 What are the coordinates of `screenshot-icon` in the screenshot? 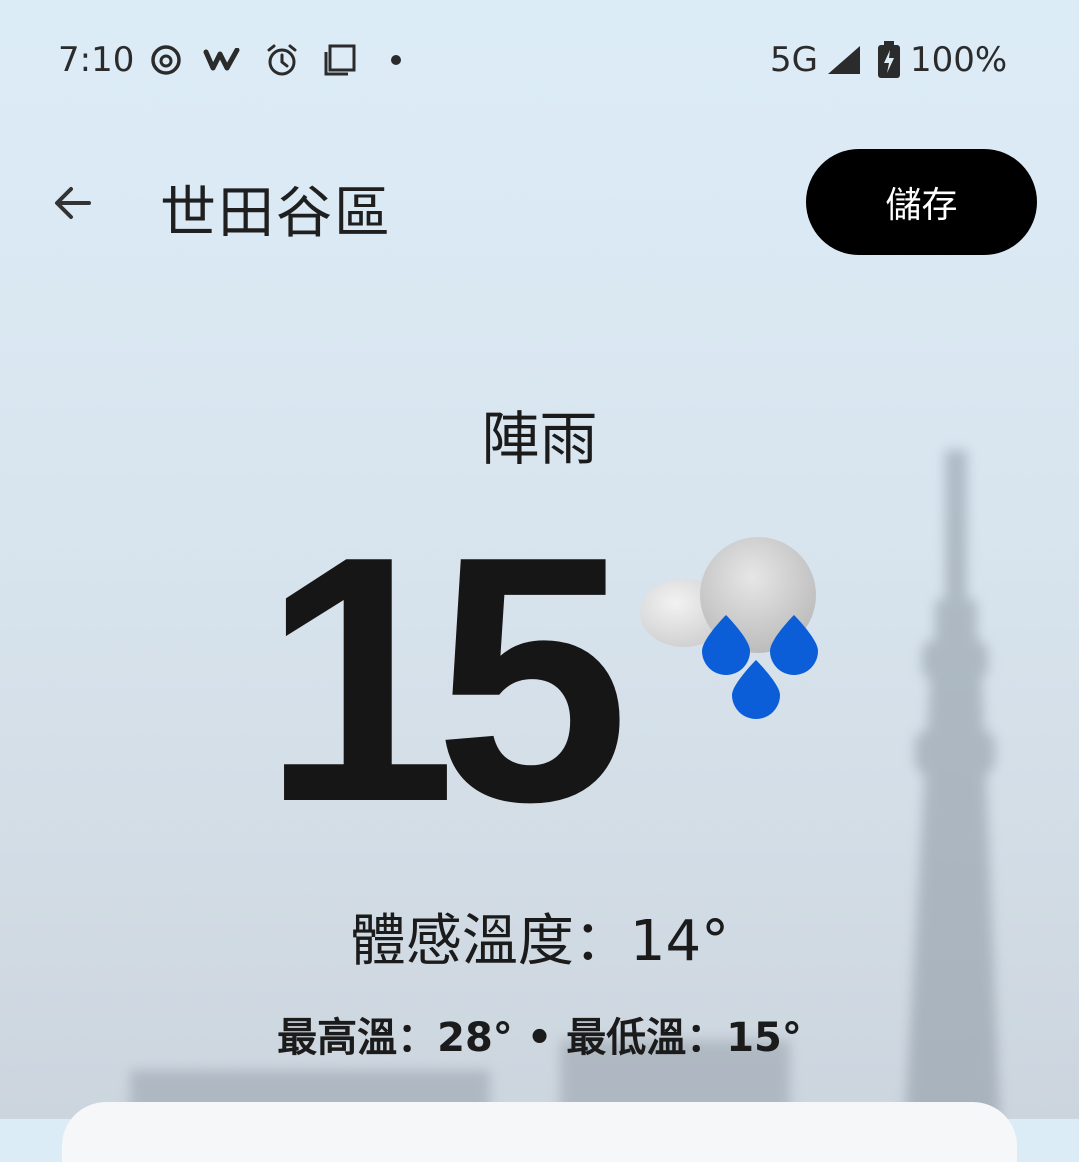 It's located at (340, 60).